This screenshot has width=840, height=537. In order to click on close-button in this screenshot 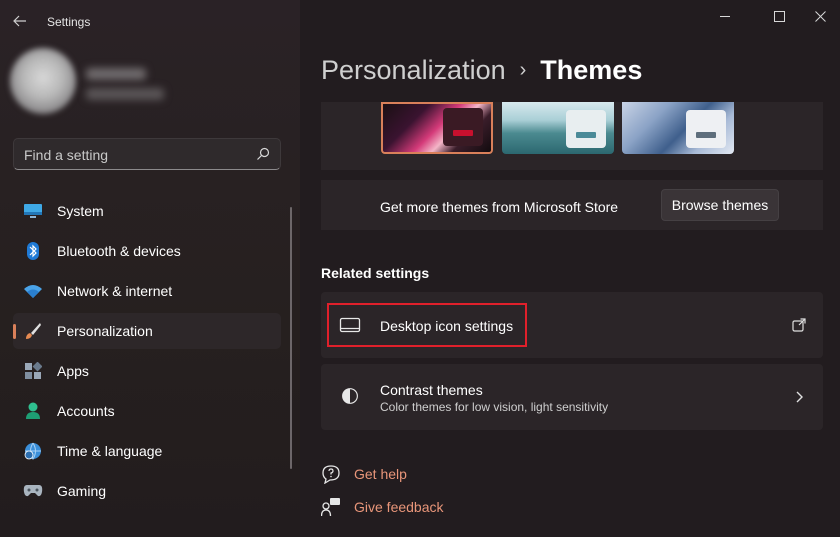, I will do `click(818, 16)`.